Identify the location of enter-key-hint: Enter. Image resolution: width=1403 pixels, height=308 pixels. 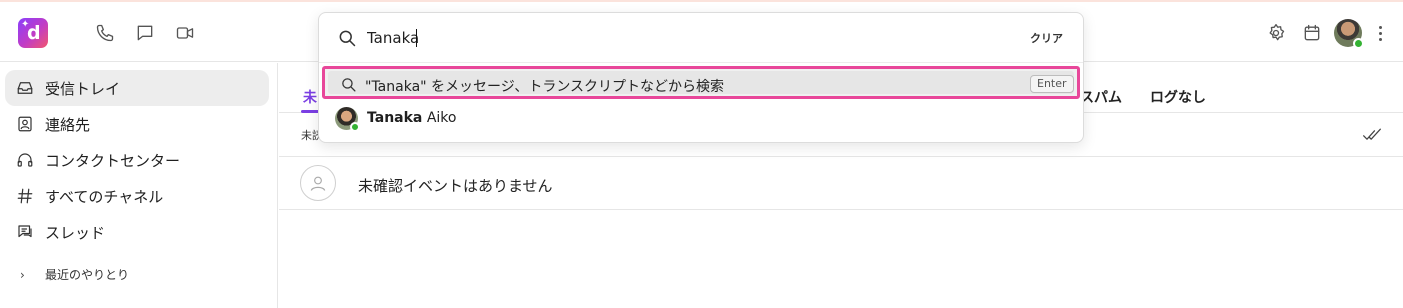
(1052, 84).